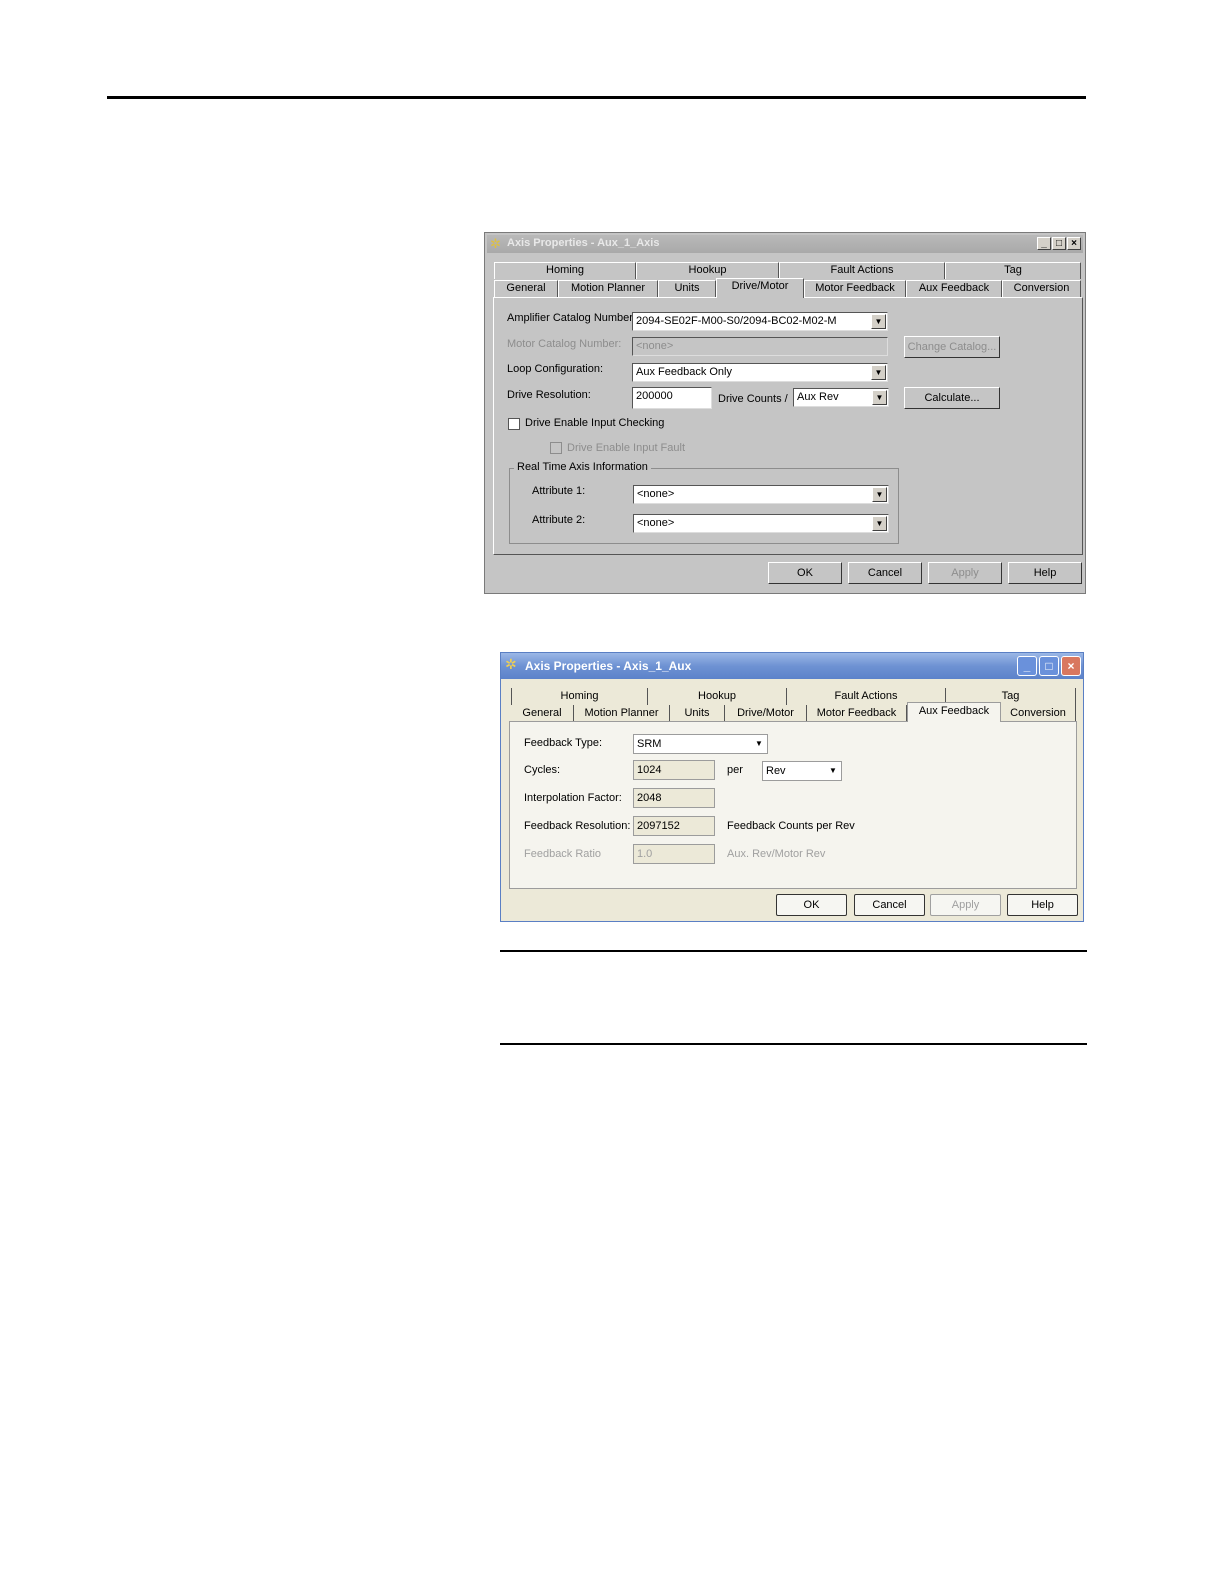 The image size is (1224, 1584). I want to click on attribute-2-label: Attribute 2:, so click(559, 520).